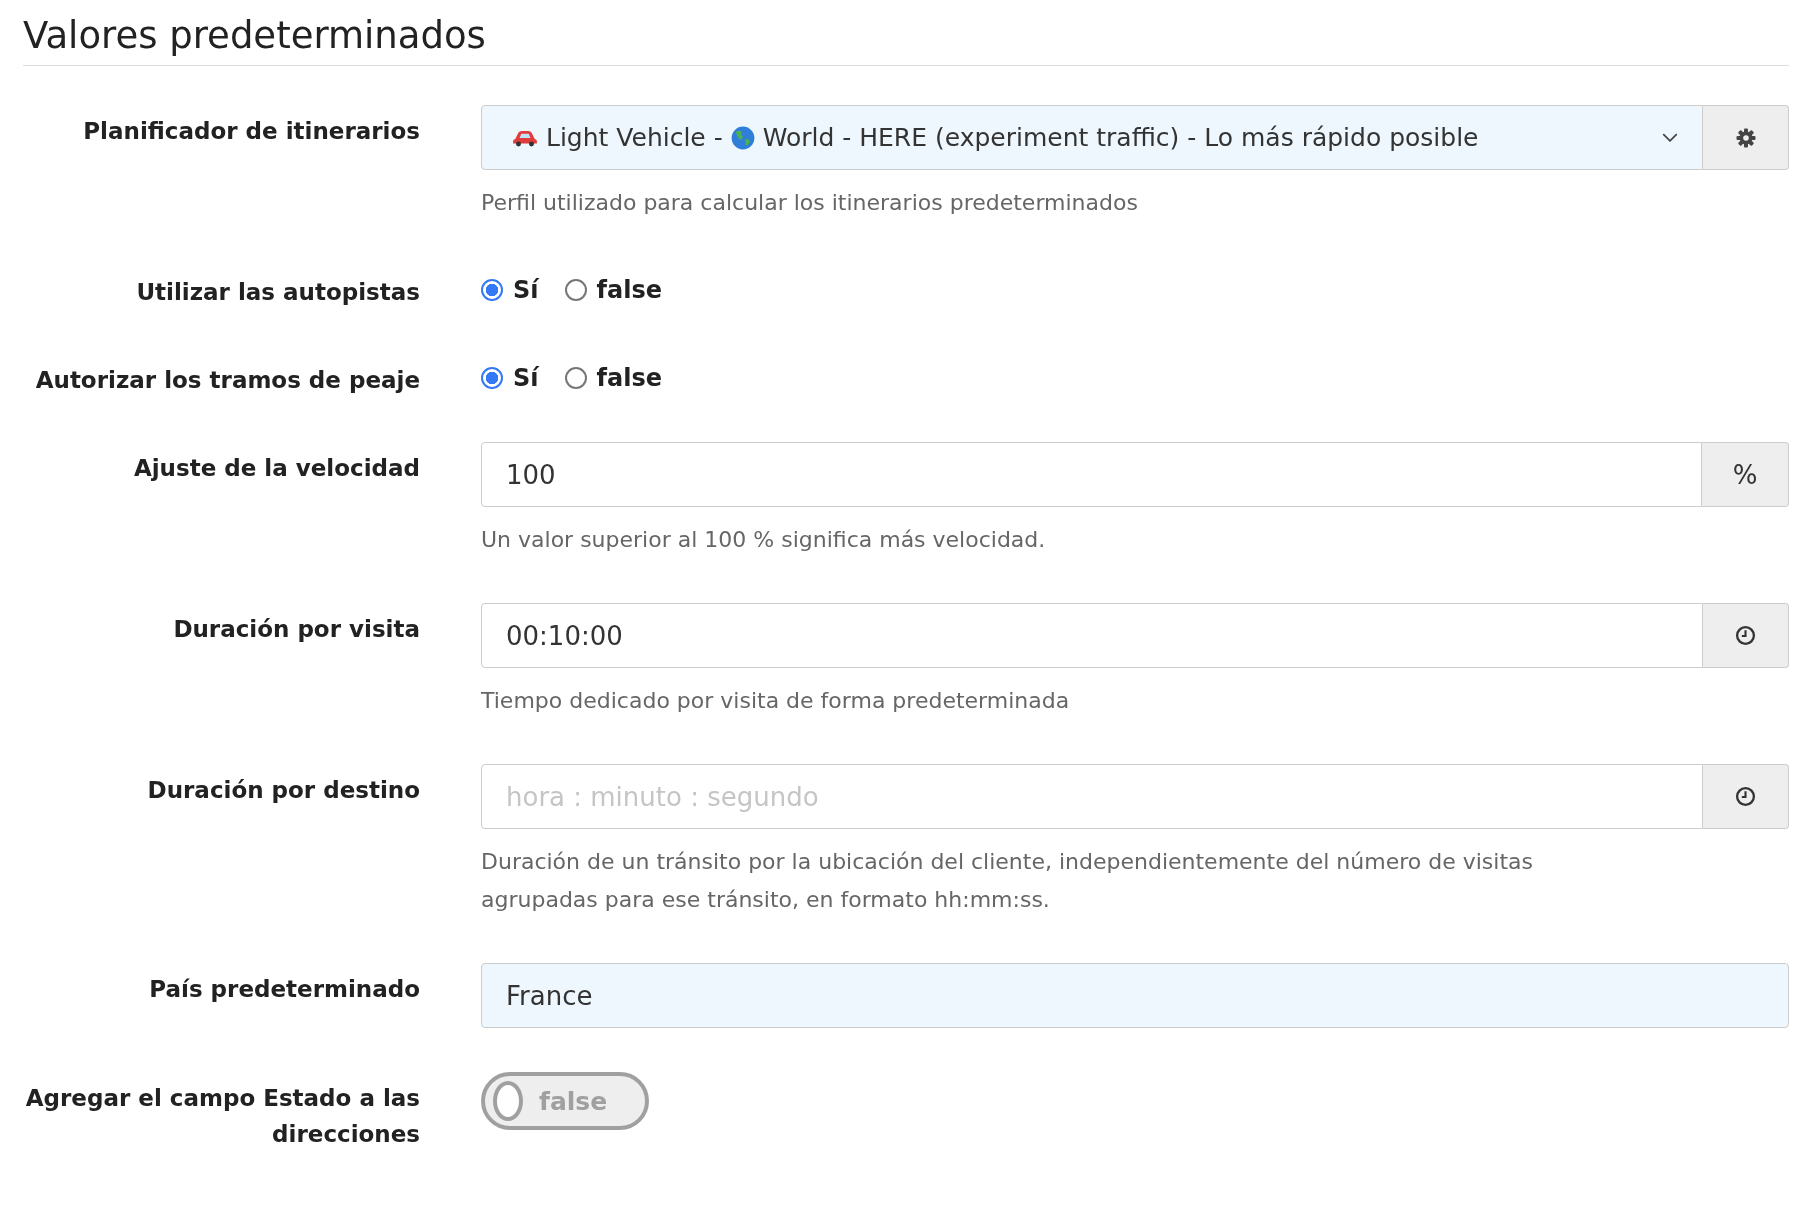  What do you see at coordinates (1092, 635) in the screenshot?
I see `time-input: 00:10:00` at bounding box center [1092, 635].